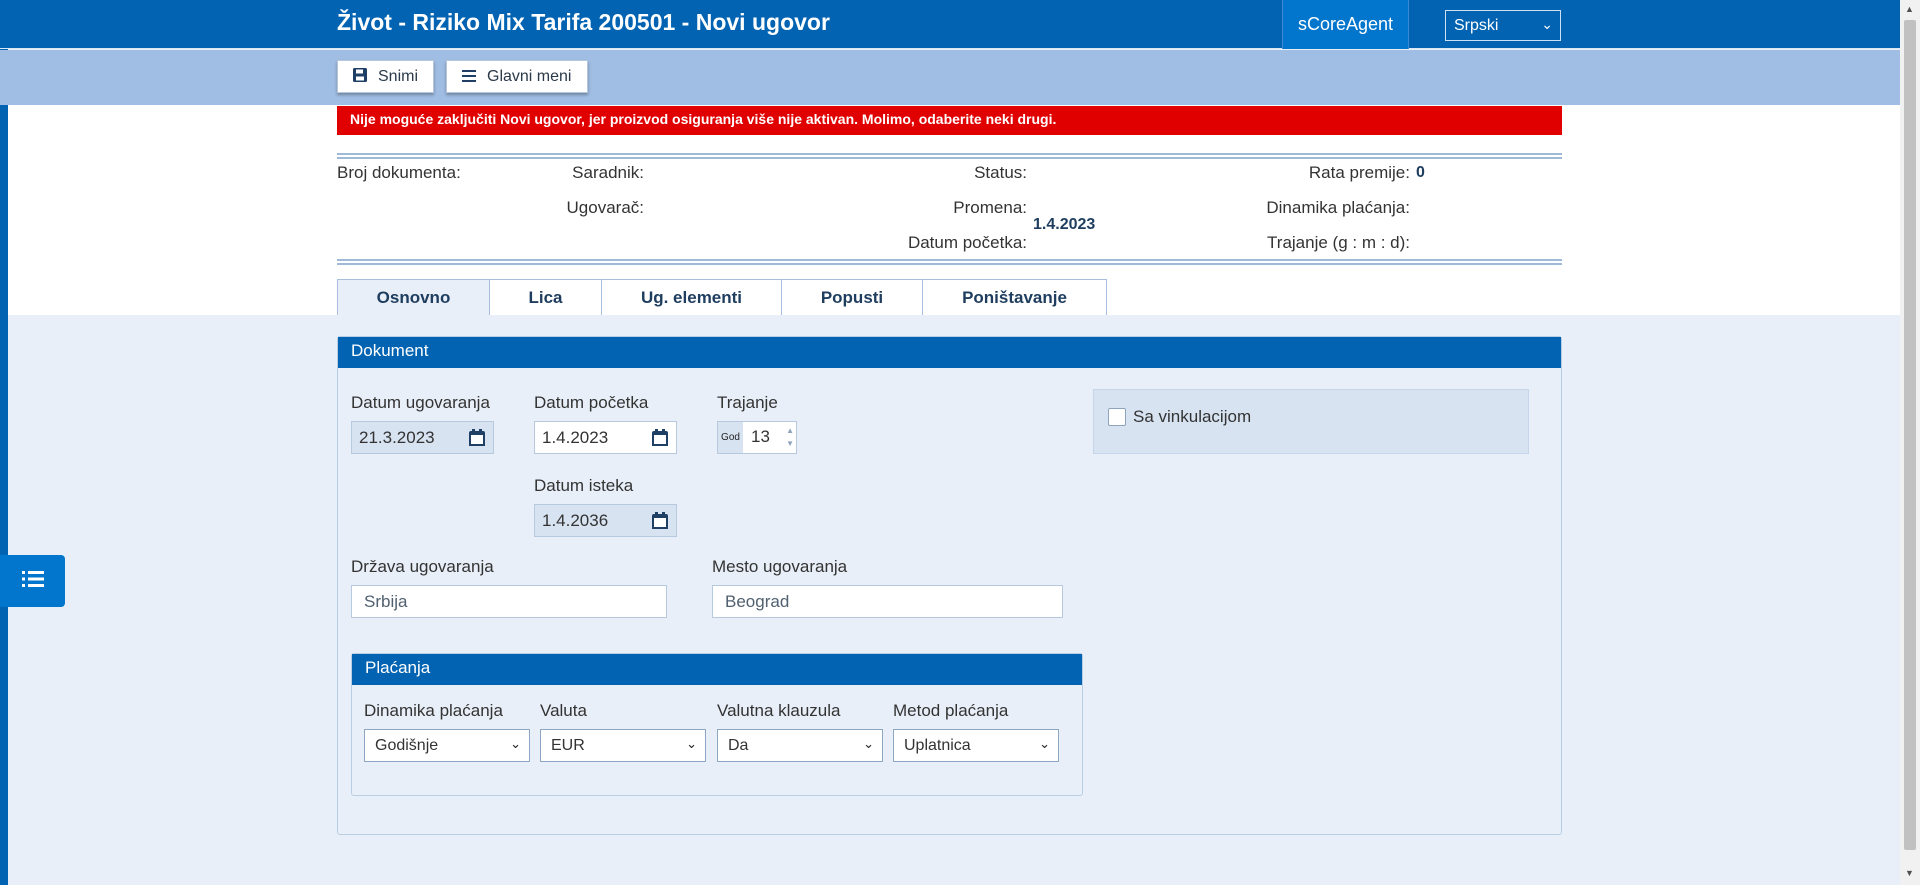  Describe the element at coordinates (780, 566) in the screenshot. I see `mesto-ugovaranja-label: Mesto ugovaranja` at that location.